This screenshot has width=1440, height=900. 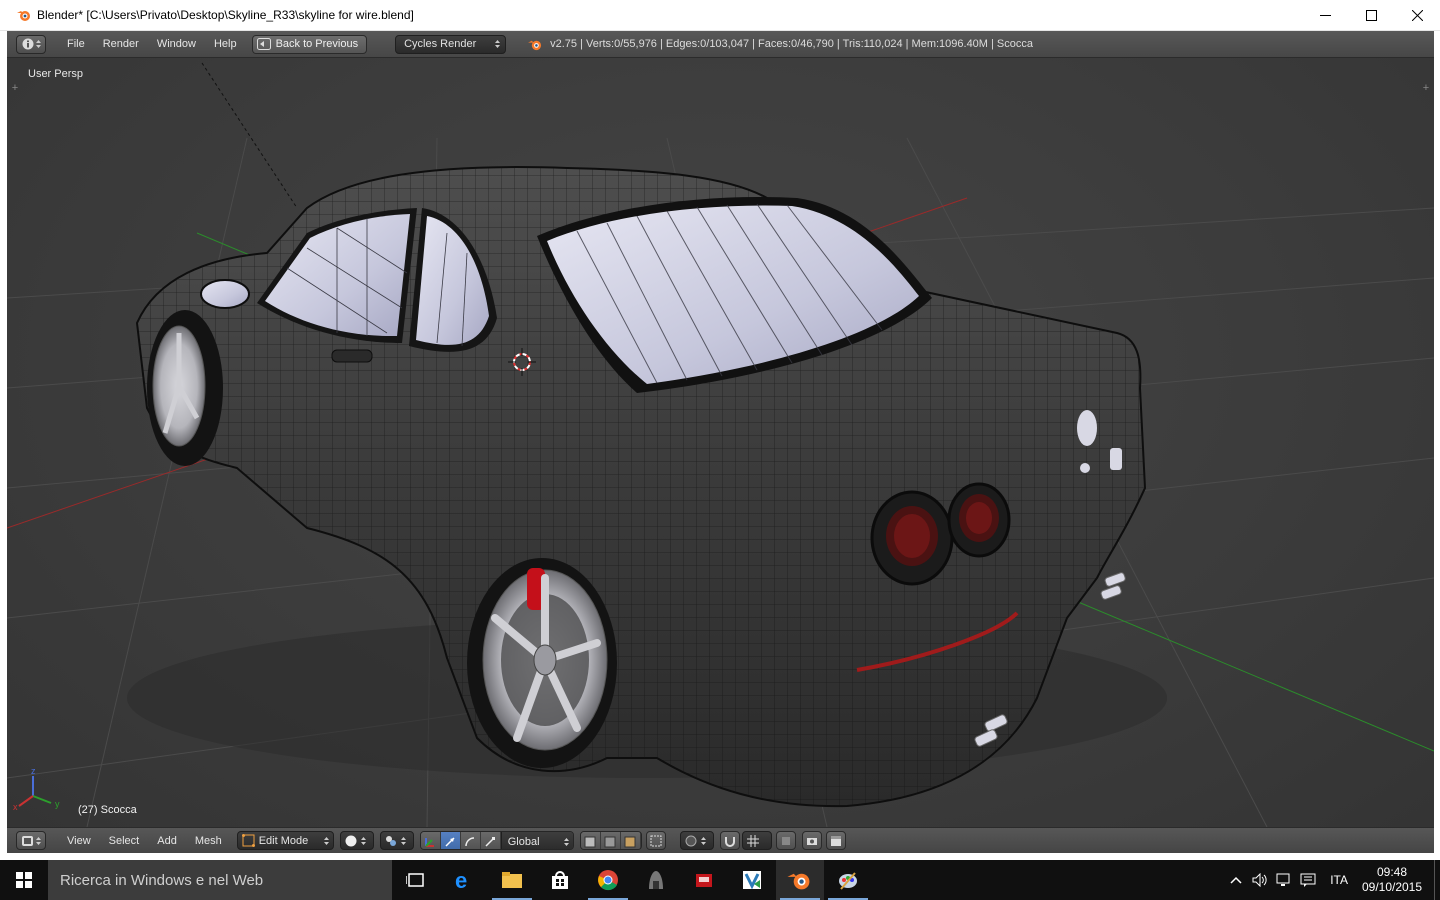 What do you see at coordinates (1284, 880) in the screenshot?
I see `network-button` at bounding box center [1284, 880].